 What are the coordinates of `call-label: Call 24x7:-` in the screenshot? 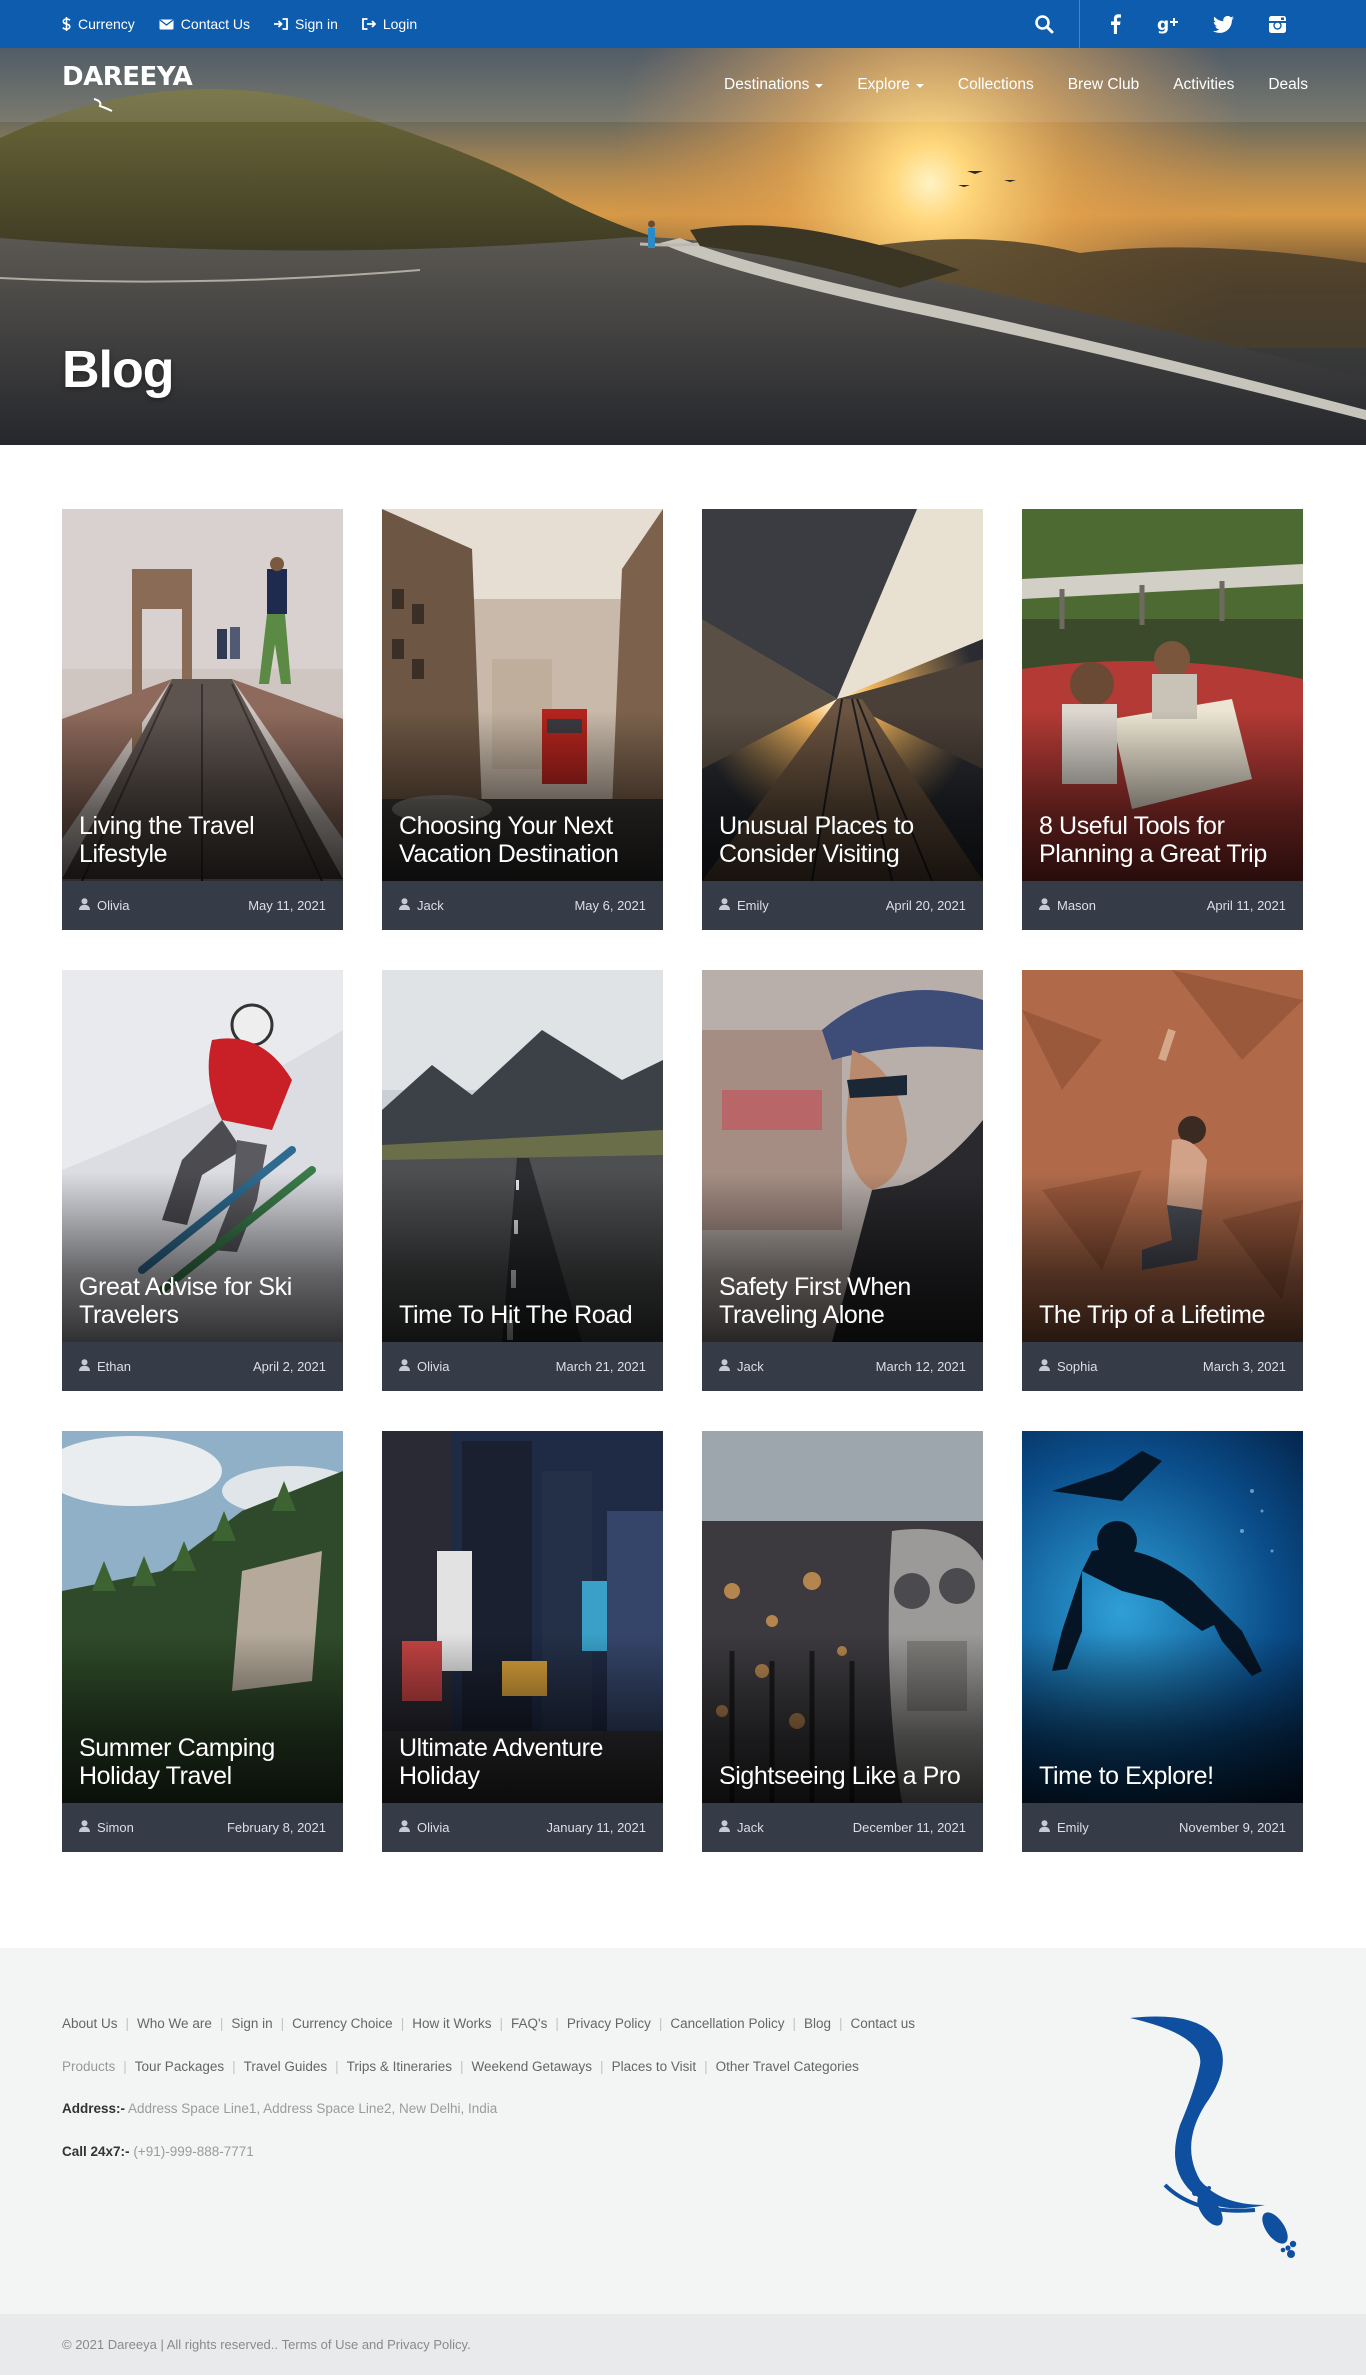 It's located at (96, 2151).